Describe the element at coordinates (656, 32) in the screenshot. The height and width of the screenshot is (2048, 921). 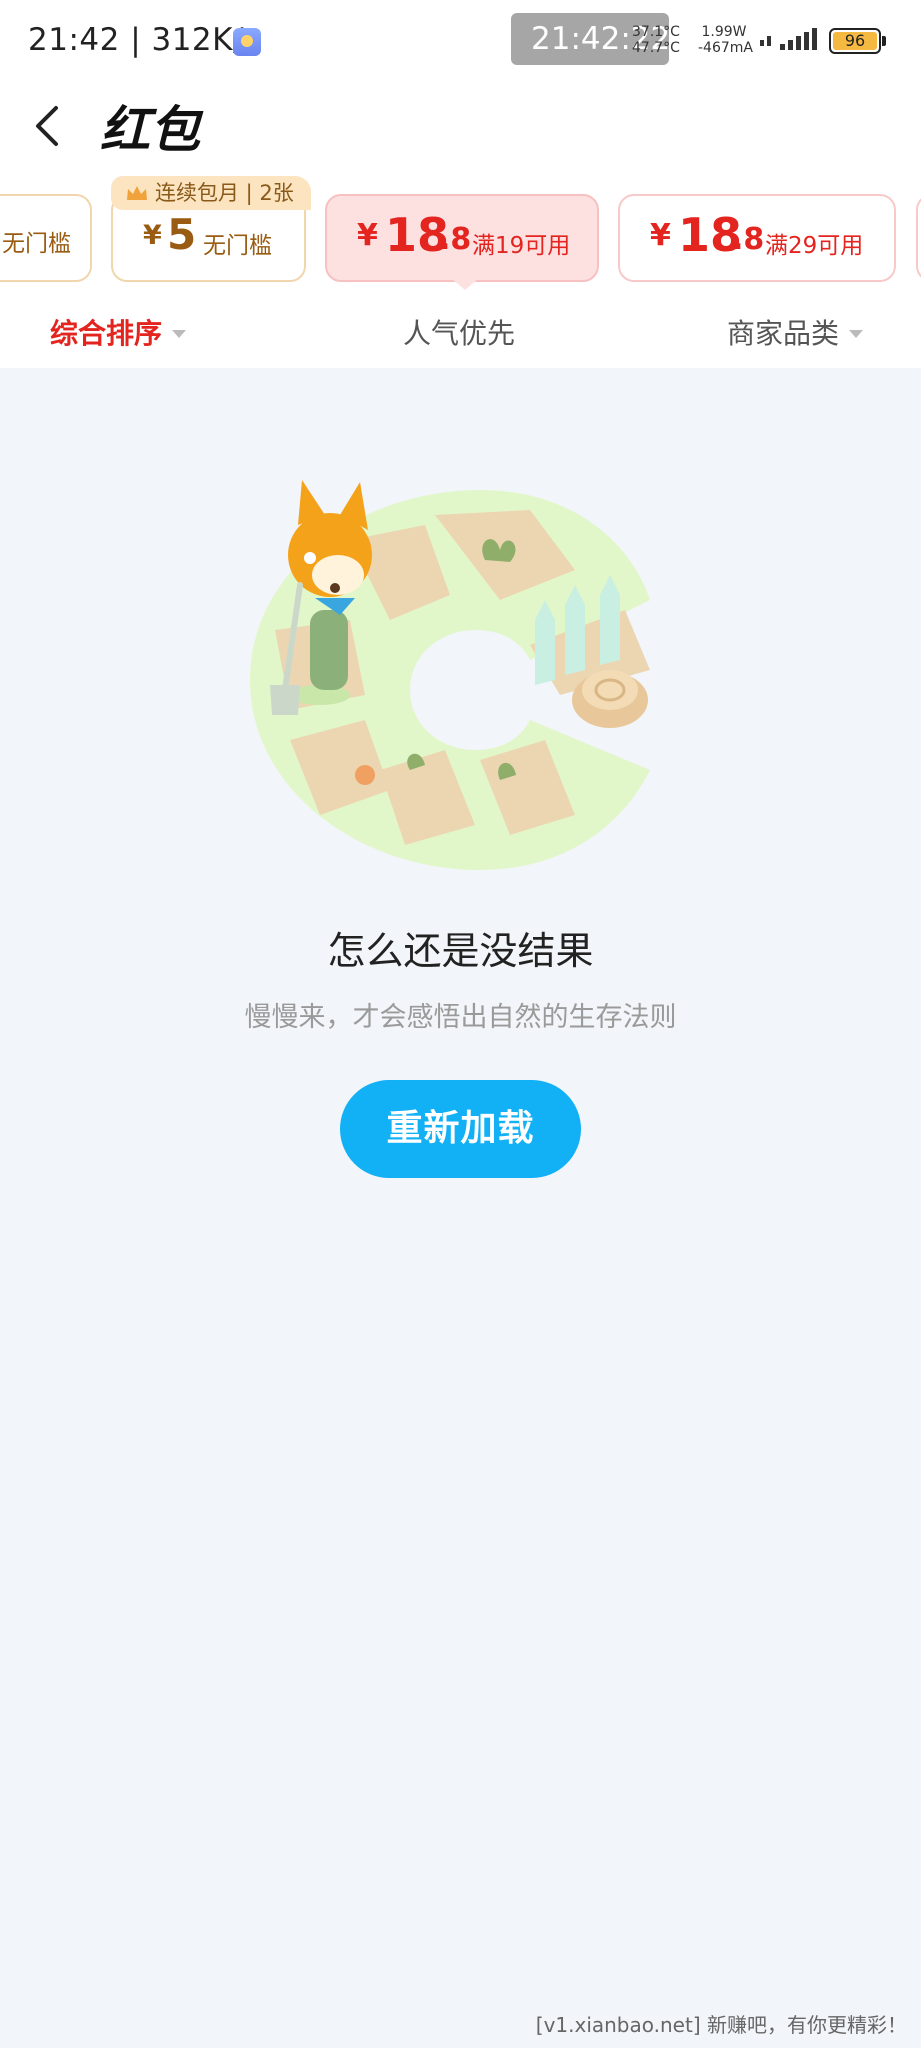
I see `temp-line-1: 37.1°C` at that location.